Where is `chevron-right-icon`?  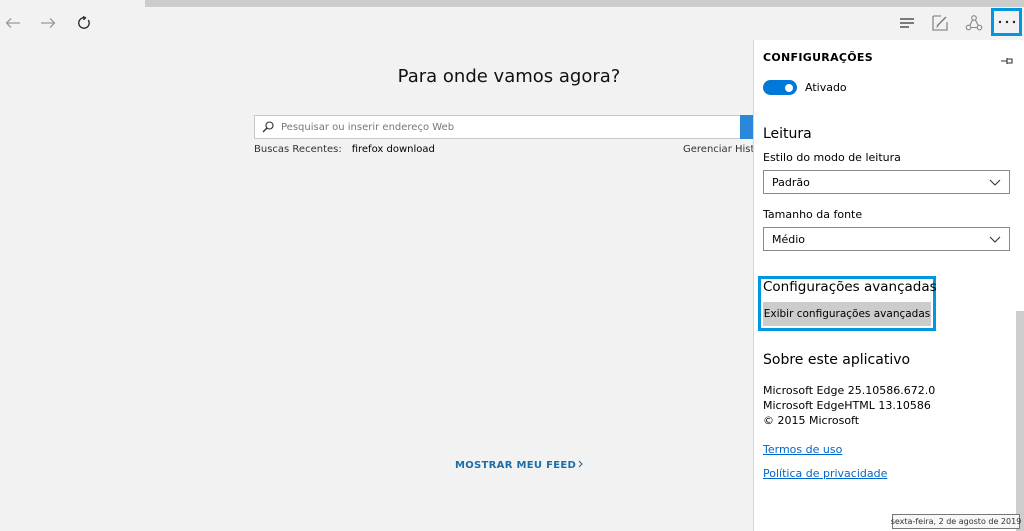
chevron-right-icon is located at coordinates (580, 464).